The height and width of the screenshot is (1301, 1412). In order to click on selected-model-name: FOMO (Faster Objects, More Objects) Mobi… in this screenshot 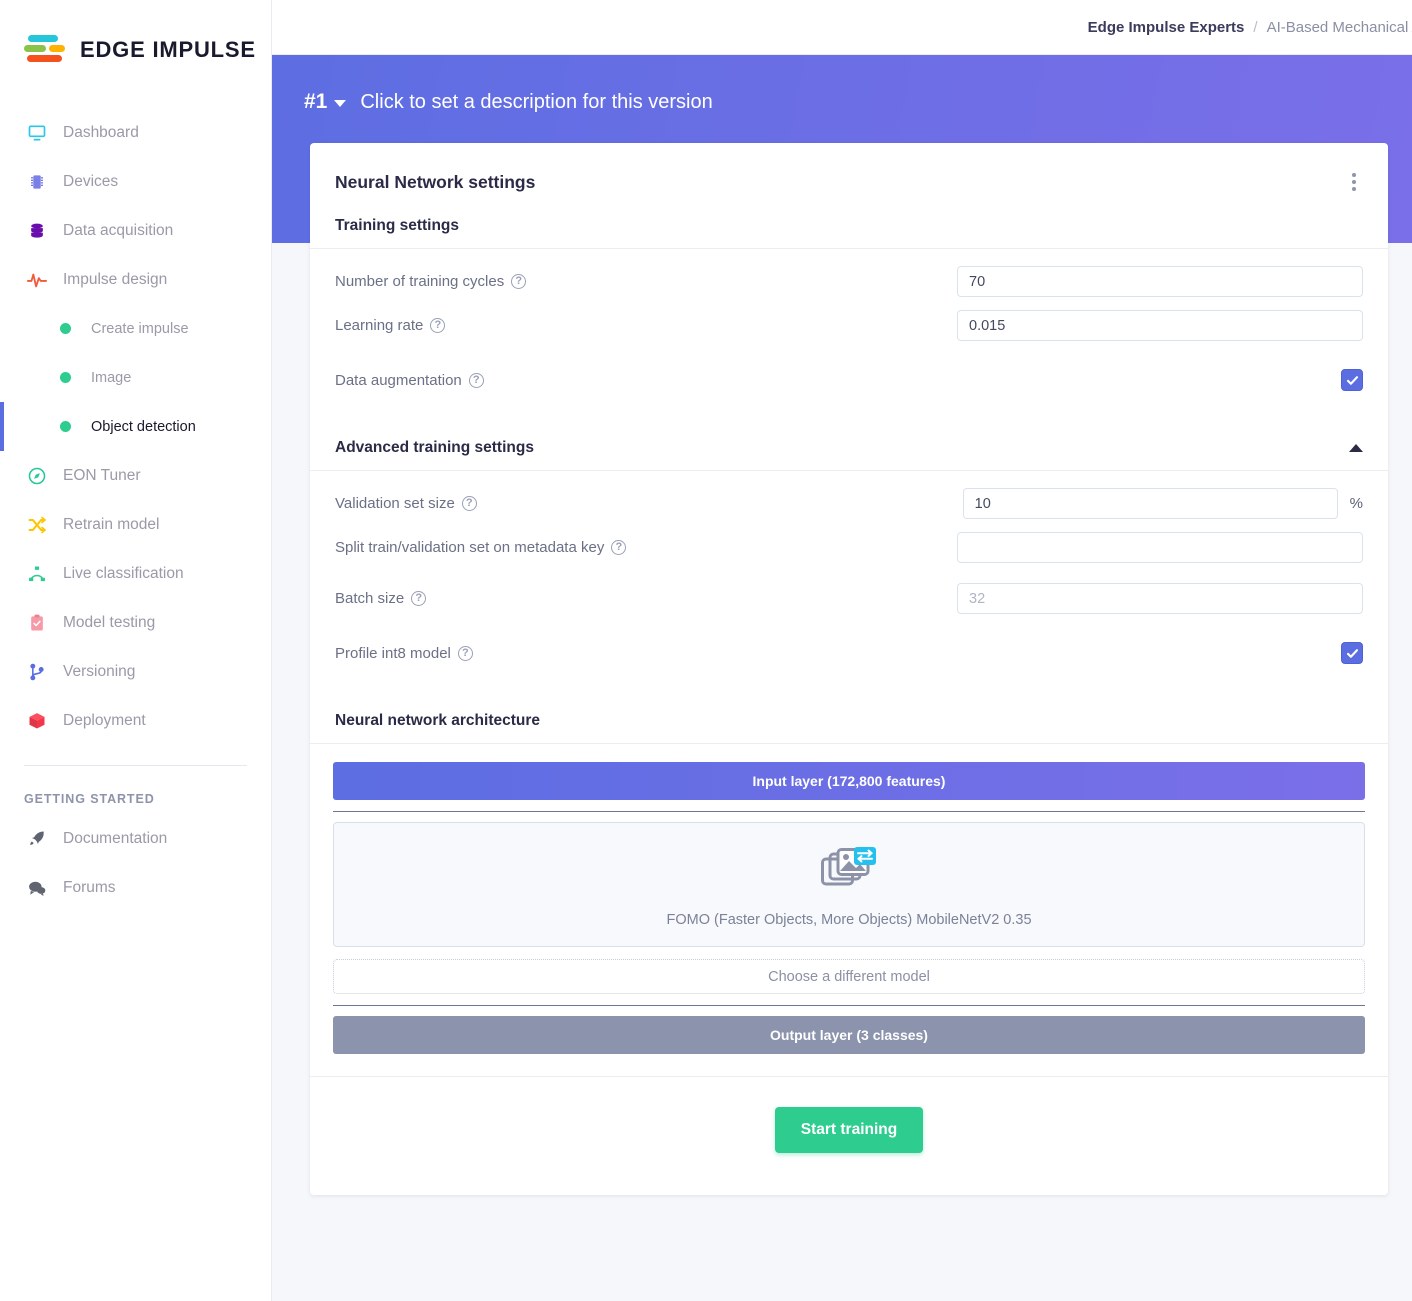, I will do `click(849, 920)`.